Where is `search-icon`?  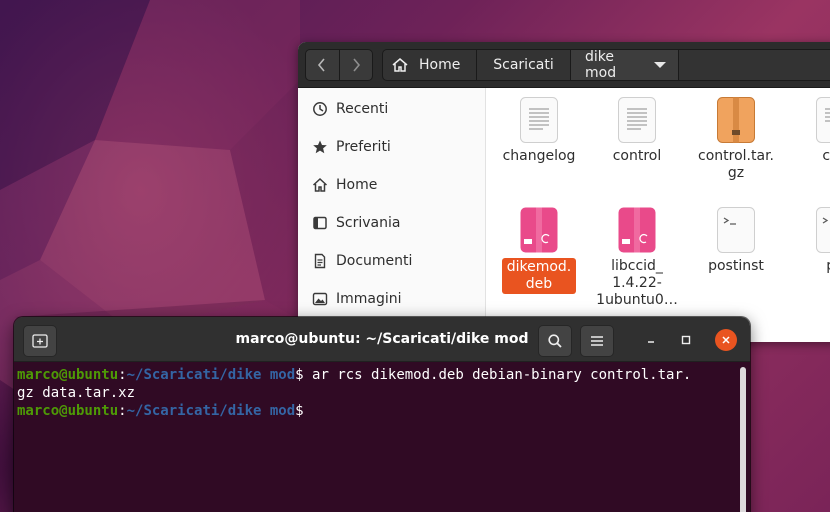
search-icon is located at coordinates (555, 341).